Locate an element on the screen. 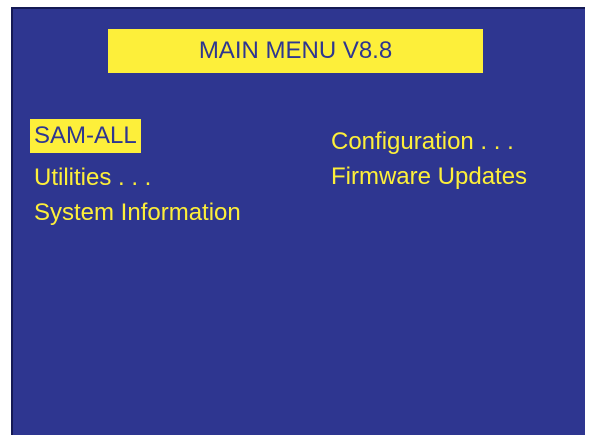 The width and height of the screenshot is (590, 439). menu-item-sam-all: SAM-ALL is located at coordinates (85, 136).